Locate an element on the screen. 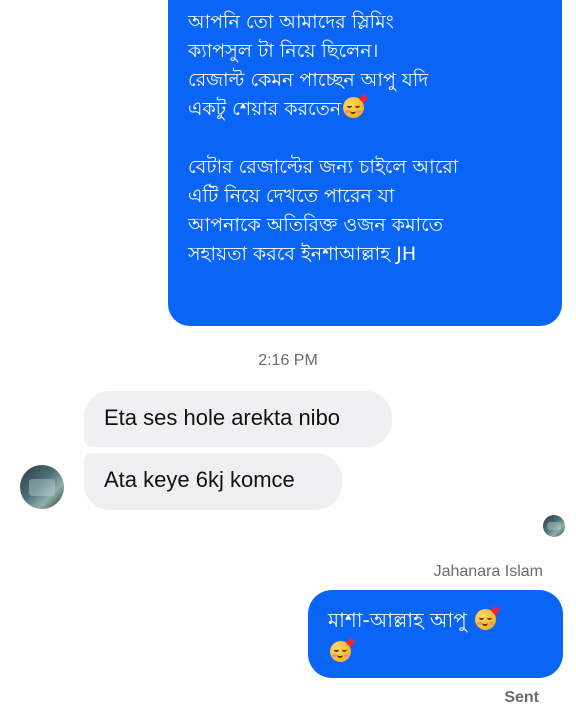 This screenshot has width=576, height=720. incoming-message-bubble: Ata keye 6kj komce is located at coordinates (213, 481).